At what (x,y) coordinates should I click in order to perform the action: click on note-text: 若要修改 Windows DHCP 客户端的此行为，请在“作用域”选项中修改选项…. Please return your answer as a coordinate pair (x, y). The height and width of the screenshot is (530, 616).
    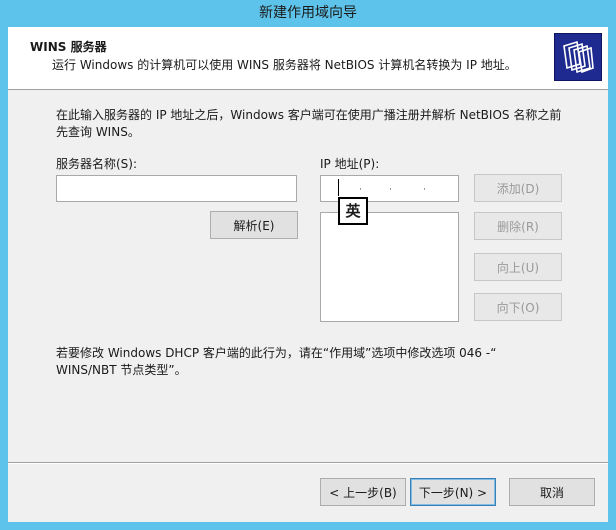
    Looking at the image, I should click on (316, 362).